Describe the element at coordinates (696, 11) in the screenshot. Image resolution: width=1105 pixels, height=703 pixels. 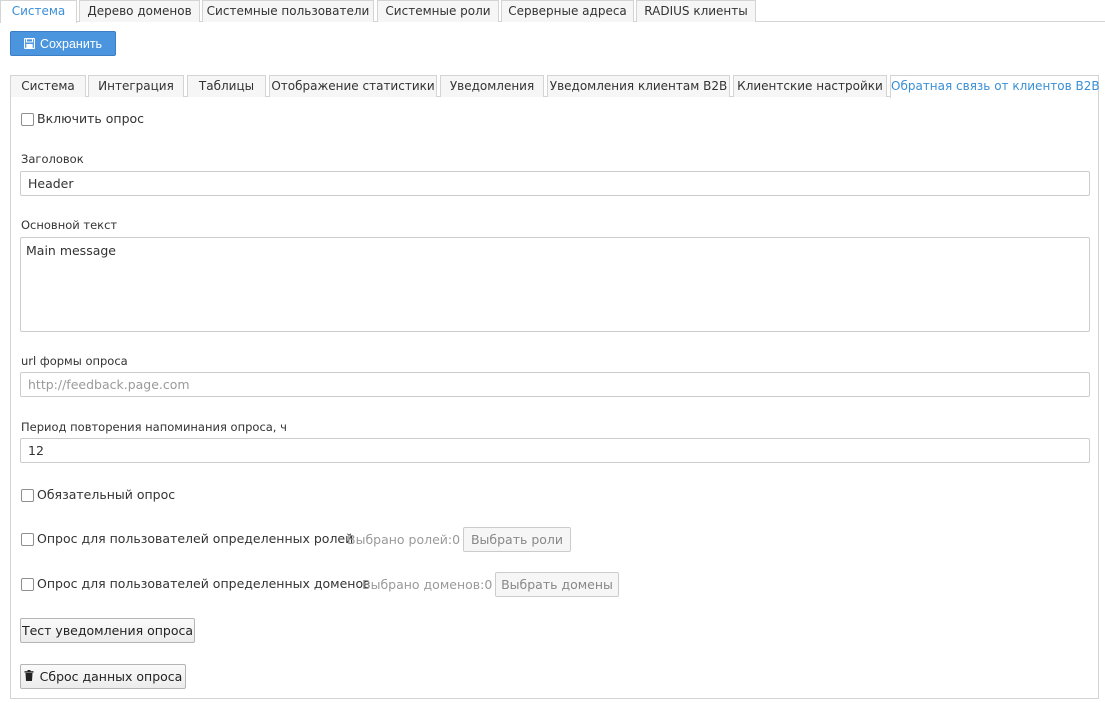
I see `tab-radius-clients: RADIUS клиенты` at that location.